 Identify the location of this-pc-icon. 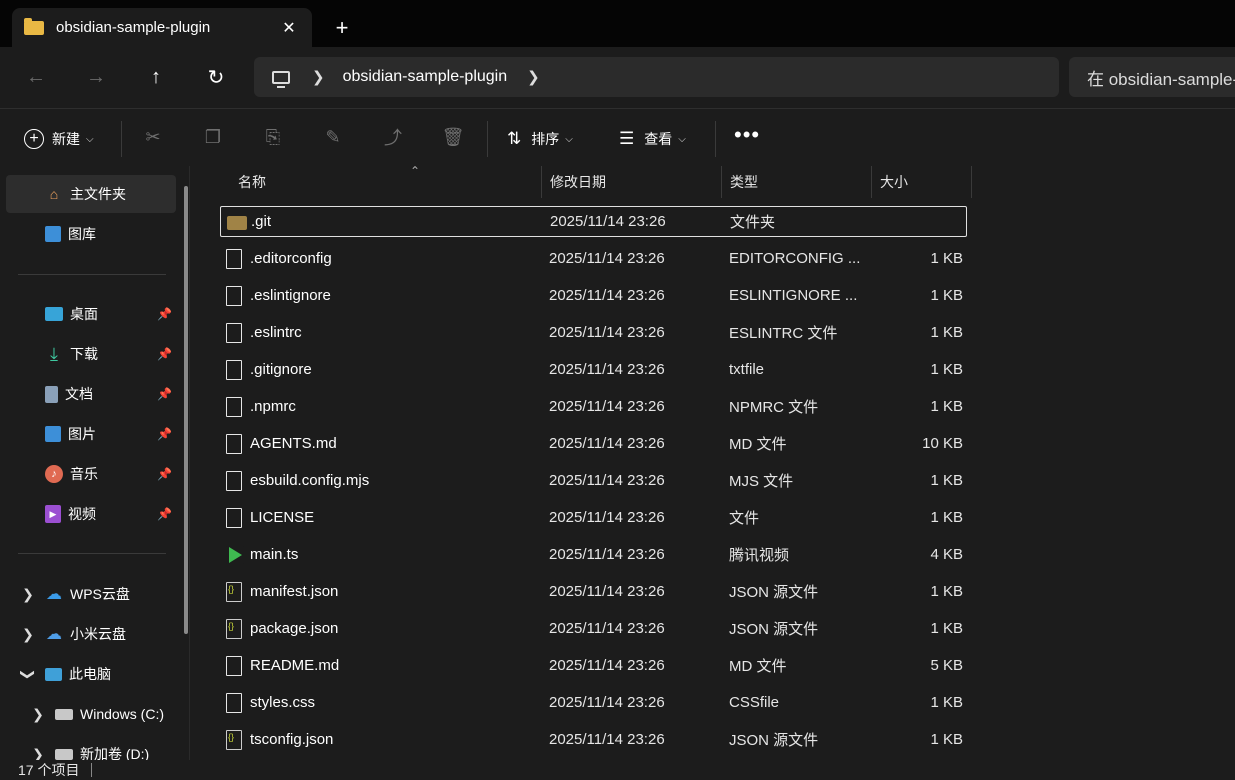
(281, 79).